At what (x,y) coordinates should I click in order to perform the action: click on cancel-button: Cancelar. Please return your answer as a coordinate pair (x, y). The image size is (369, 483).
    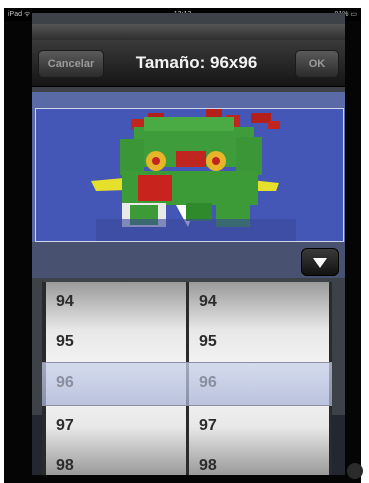
    Looking at the image, I should click on (71, 64).